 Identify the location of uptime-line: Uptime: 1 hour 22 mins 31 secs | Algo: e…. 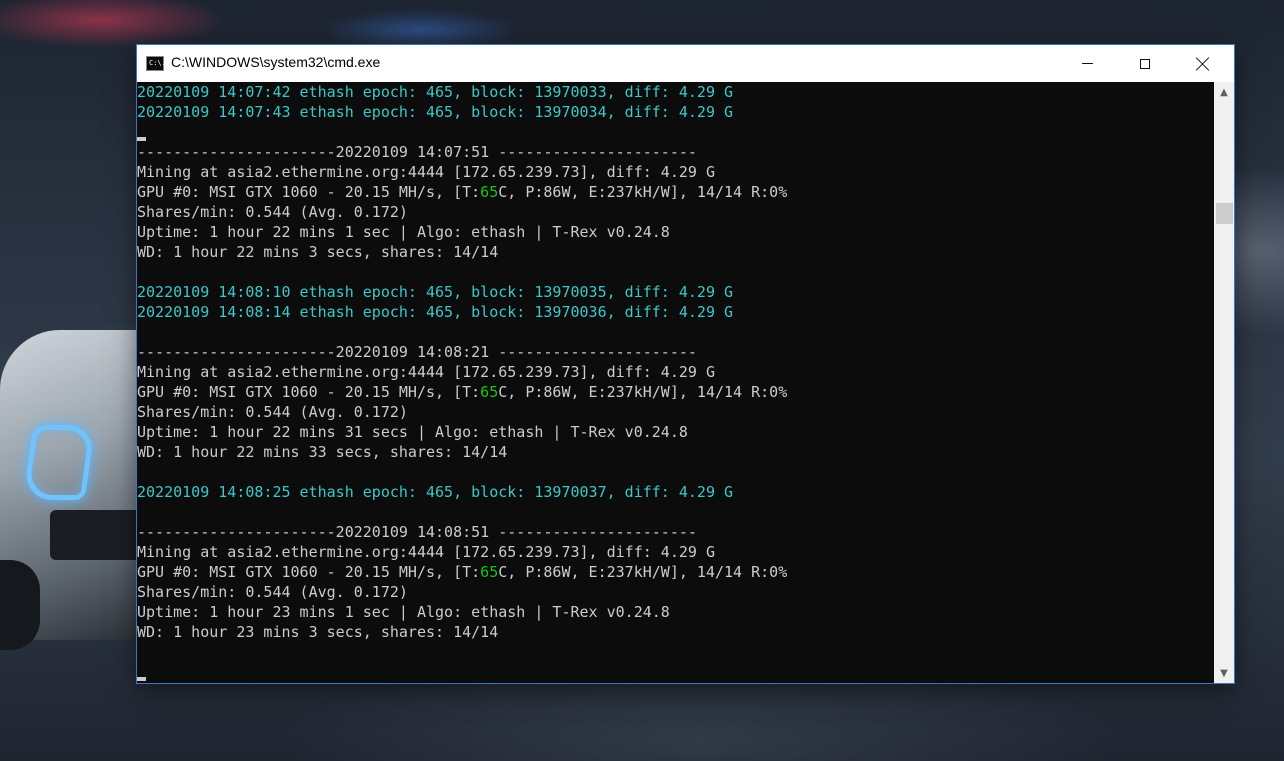
(412, 432).